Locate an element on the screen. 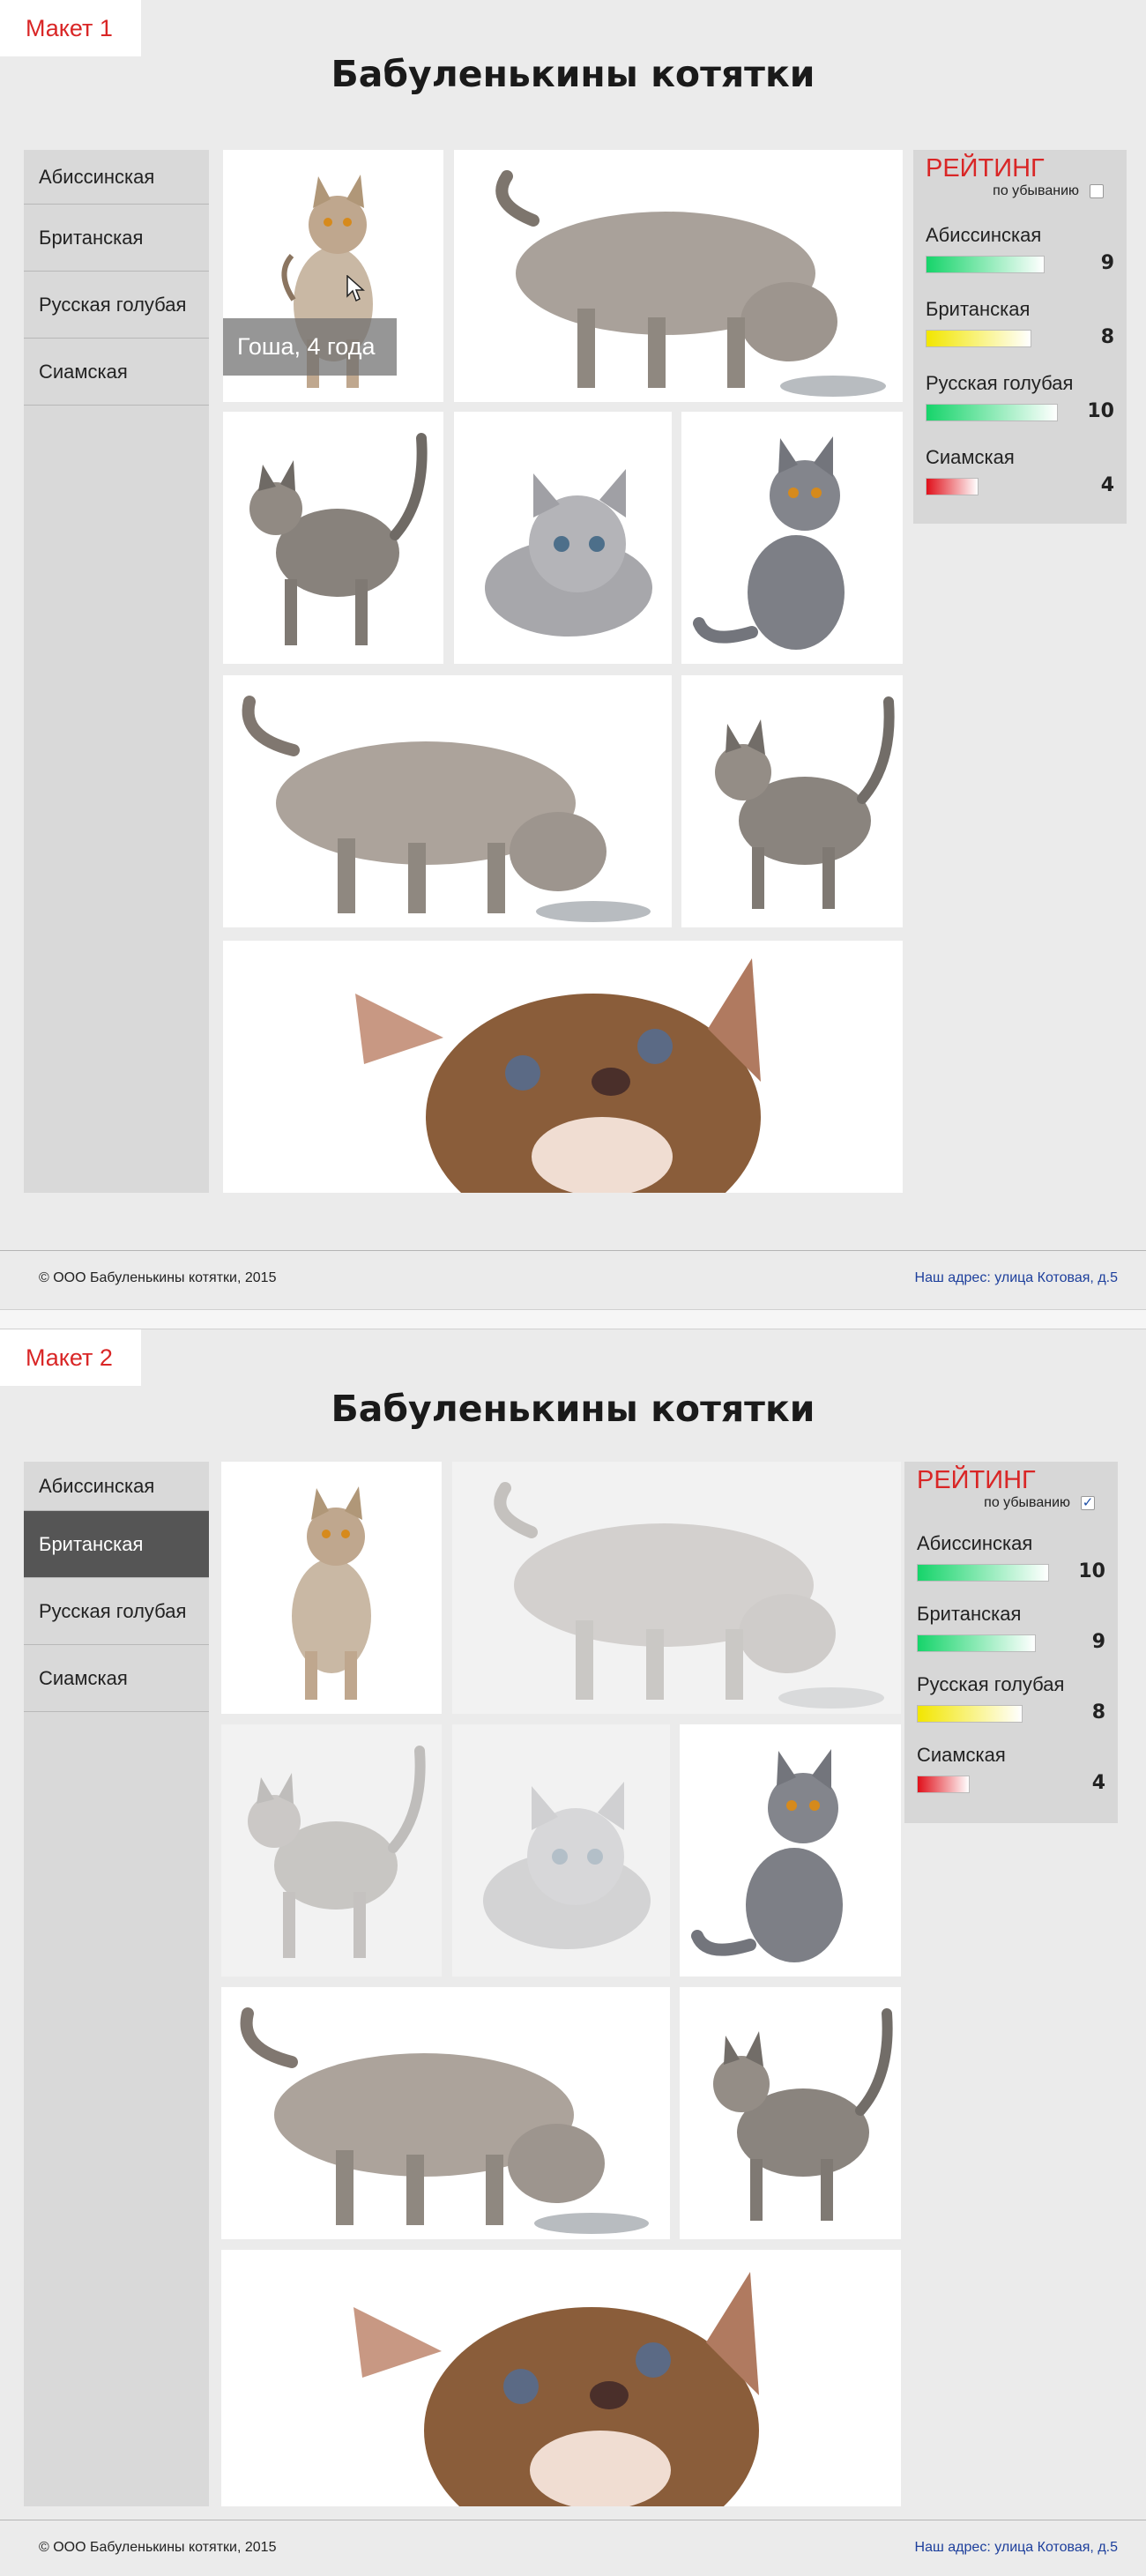 This screenshot has height=2576, width=1146. mockup-tag: Макет 2 is located at coordinates (70, 1357).